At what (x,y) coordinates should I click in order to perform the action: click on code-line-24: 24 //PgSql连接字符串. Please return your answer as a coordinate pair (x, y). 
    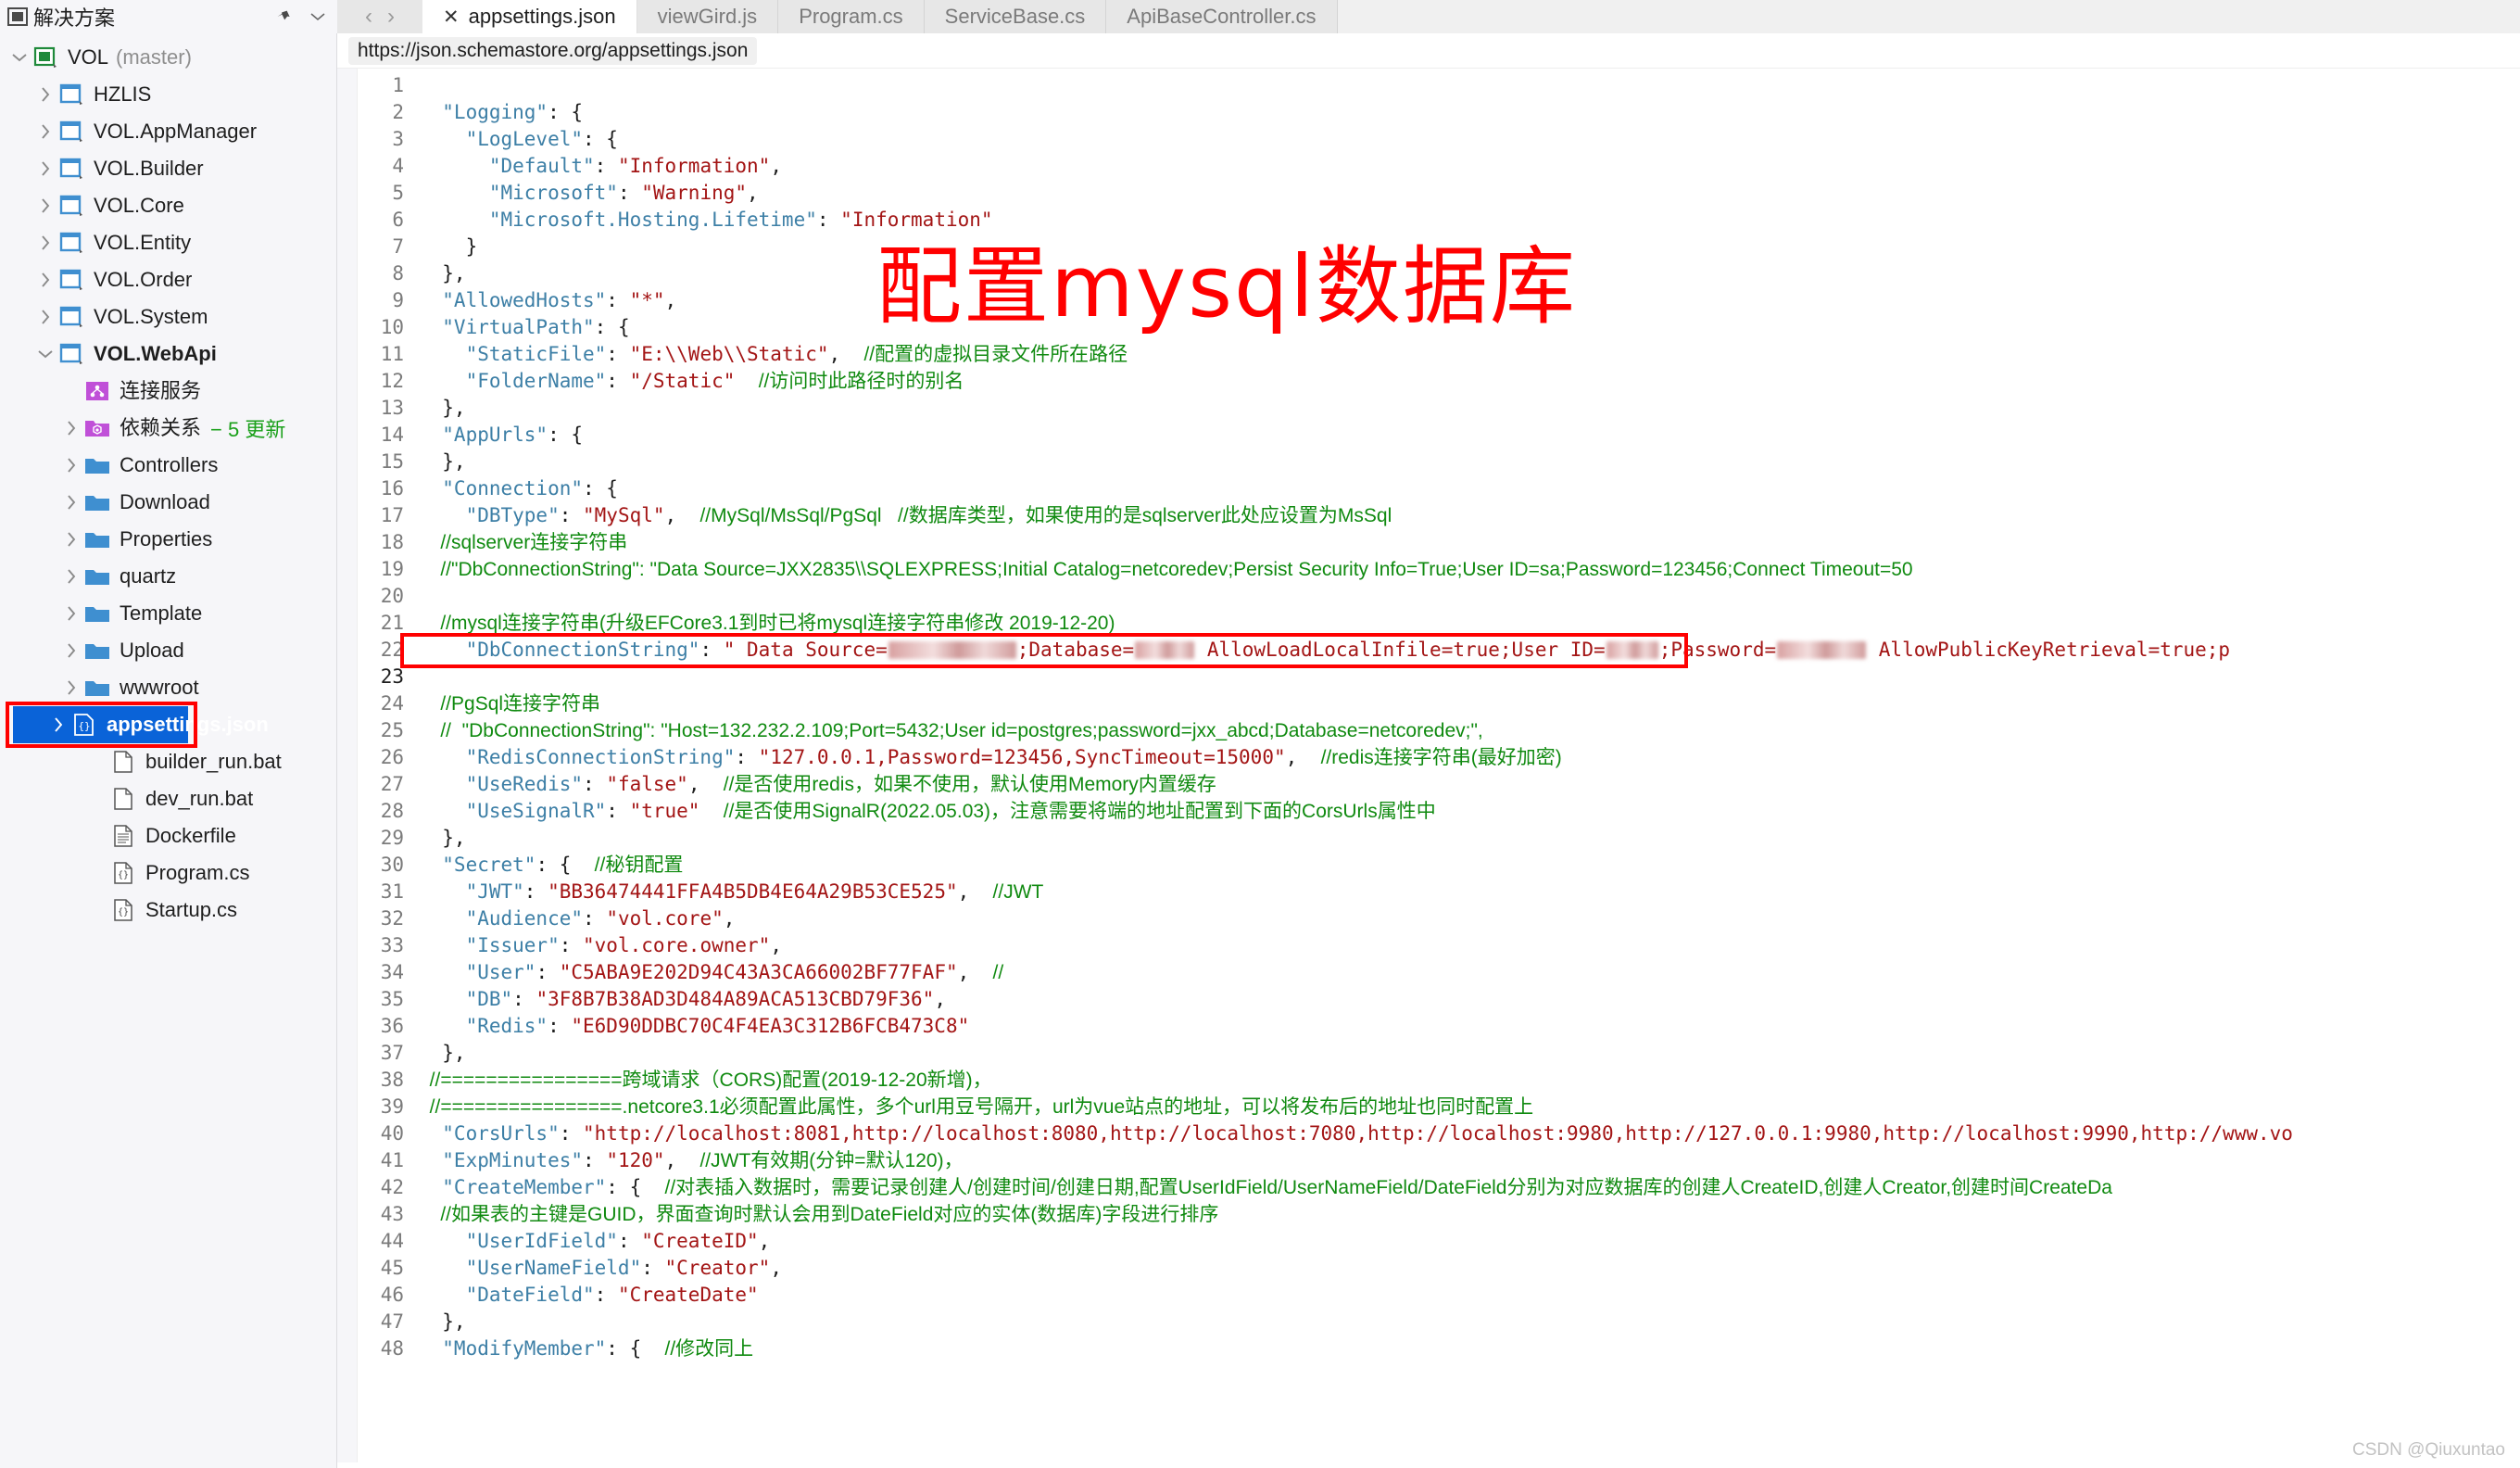
    Looking at the image, I should click on (1439, 703).